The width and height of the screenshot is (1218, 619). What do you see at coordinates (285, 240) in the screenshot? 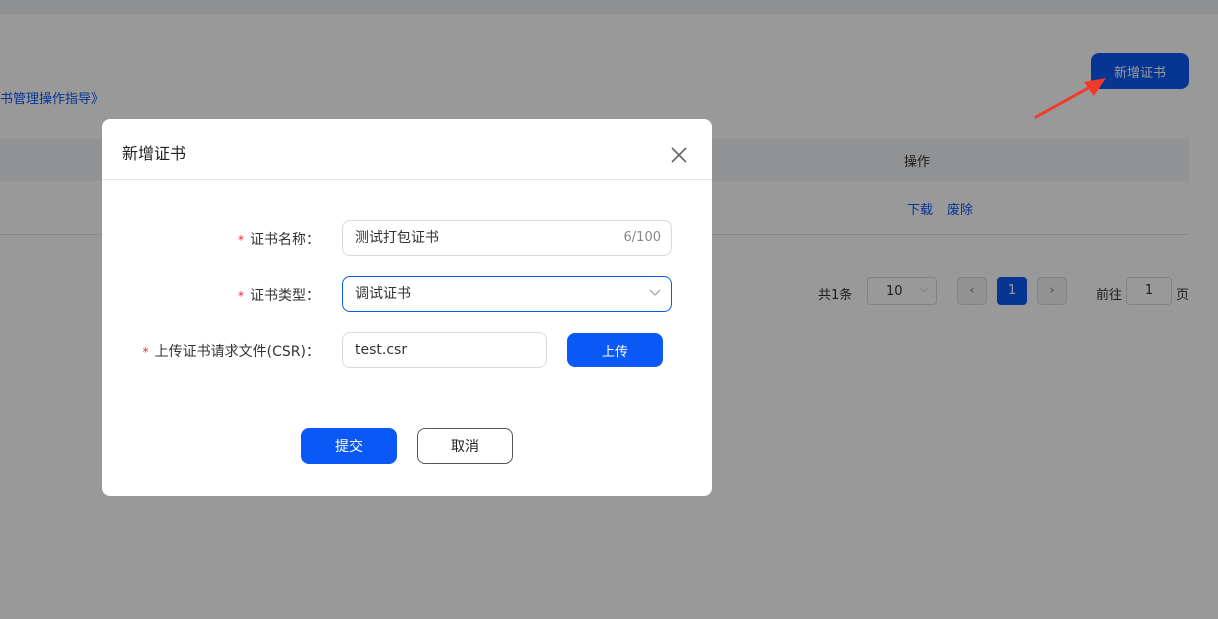
I see `cert-name-label-text: 证书名称：` at bounding box center [285, 240].